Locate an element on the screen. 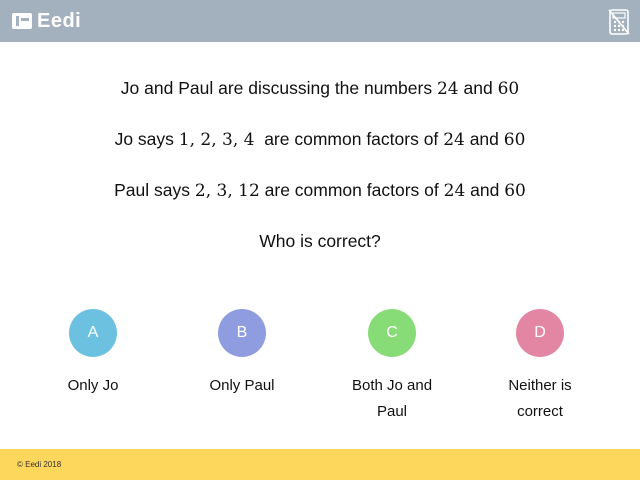 The width and height of the screenshot is (640, 480). calculator-disabled-icon is located at coordinates (619, 22).